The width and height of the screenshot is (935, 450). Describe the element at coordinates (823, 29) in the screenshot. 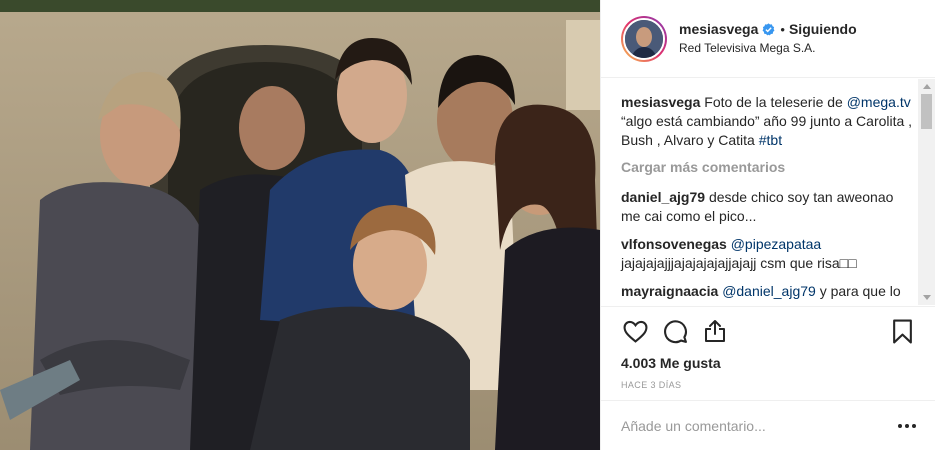

I see `following-button: Siguiendo` at that location.